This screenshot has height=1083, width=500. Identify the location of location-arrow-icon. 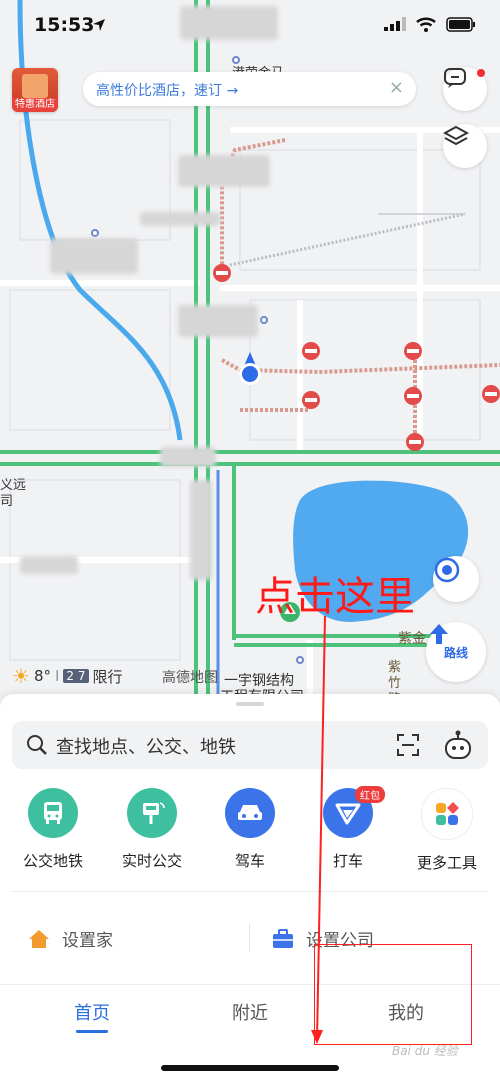
(99, 25).